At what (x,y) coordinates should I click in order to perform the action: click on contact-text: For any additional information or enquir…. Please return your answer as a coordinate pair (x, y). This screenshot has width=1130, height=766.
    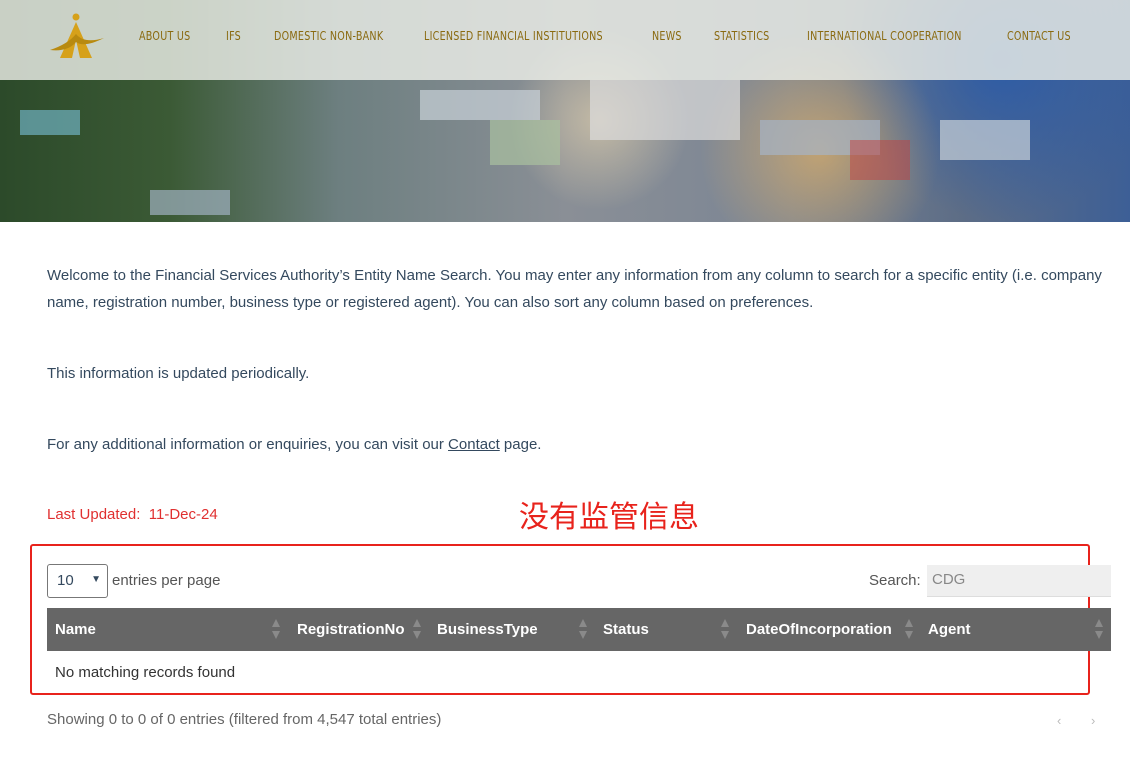
    Looking at the image, I should click on (294, 444).